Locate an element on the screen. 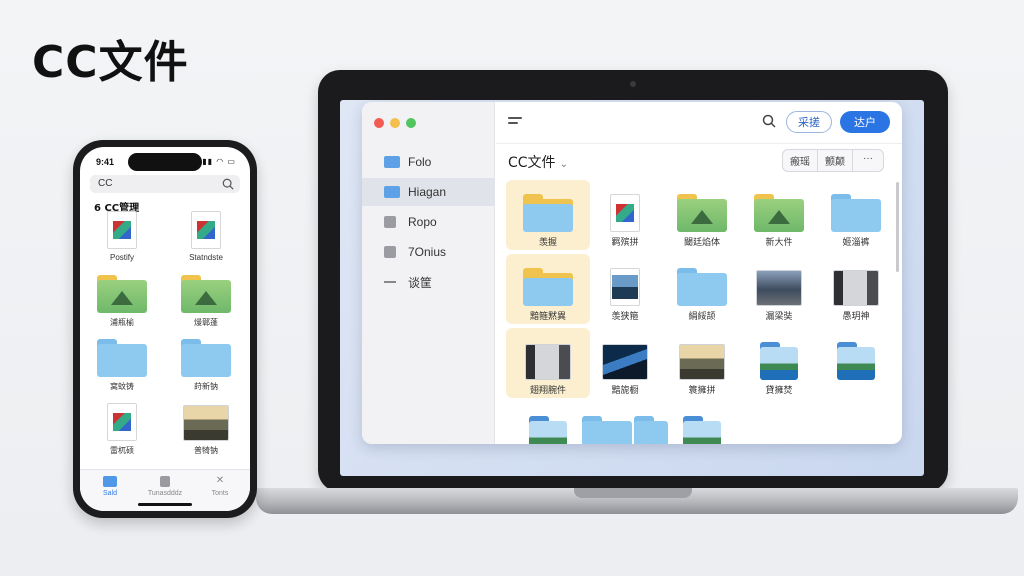  sidebar-item-folo: Folo is located at coordinates (428, 162).